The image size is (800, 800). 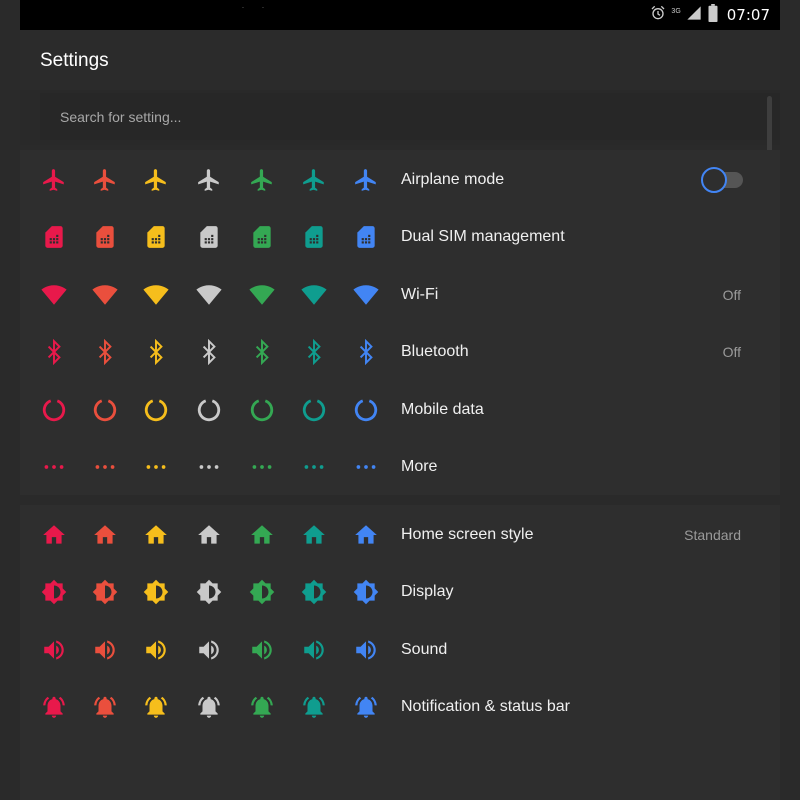 I want to click on settings-row-label: Notification & status bar, so click(x=485, y=706).